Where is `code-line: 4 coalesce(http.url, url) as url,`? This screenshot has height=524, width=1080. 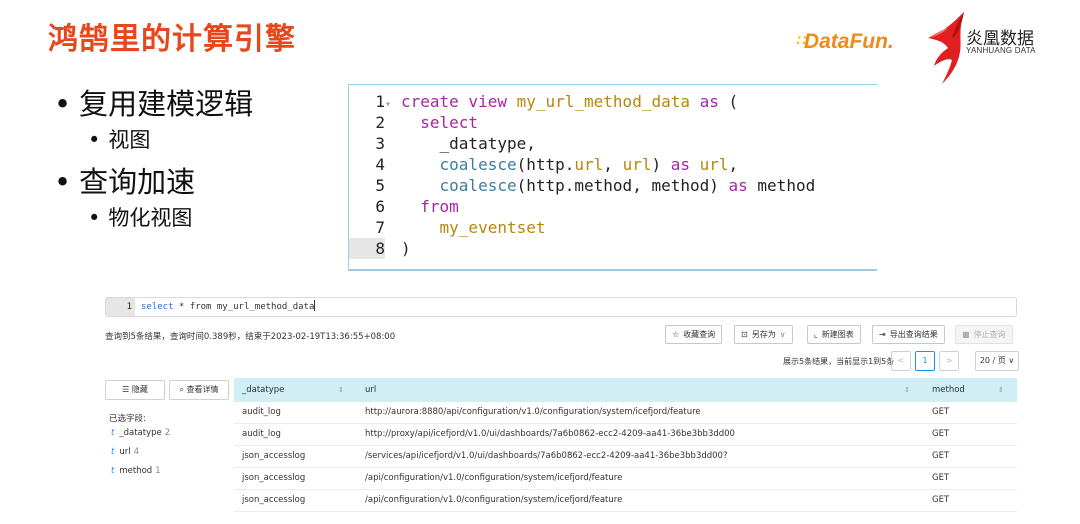 code-line: 4 coalesce(http.url, url) as url, is located at coordinates (613, 164).